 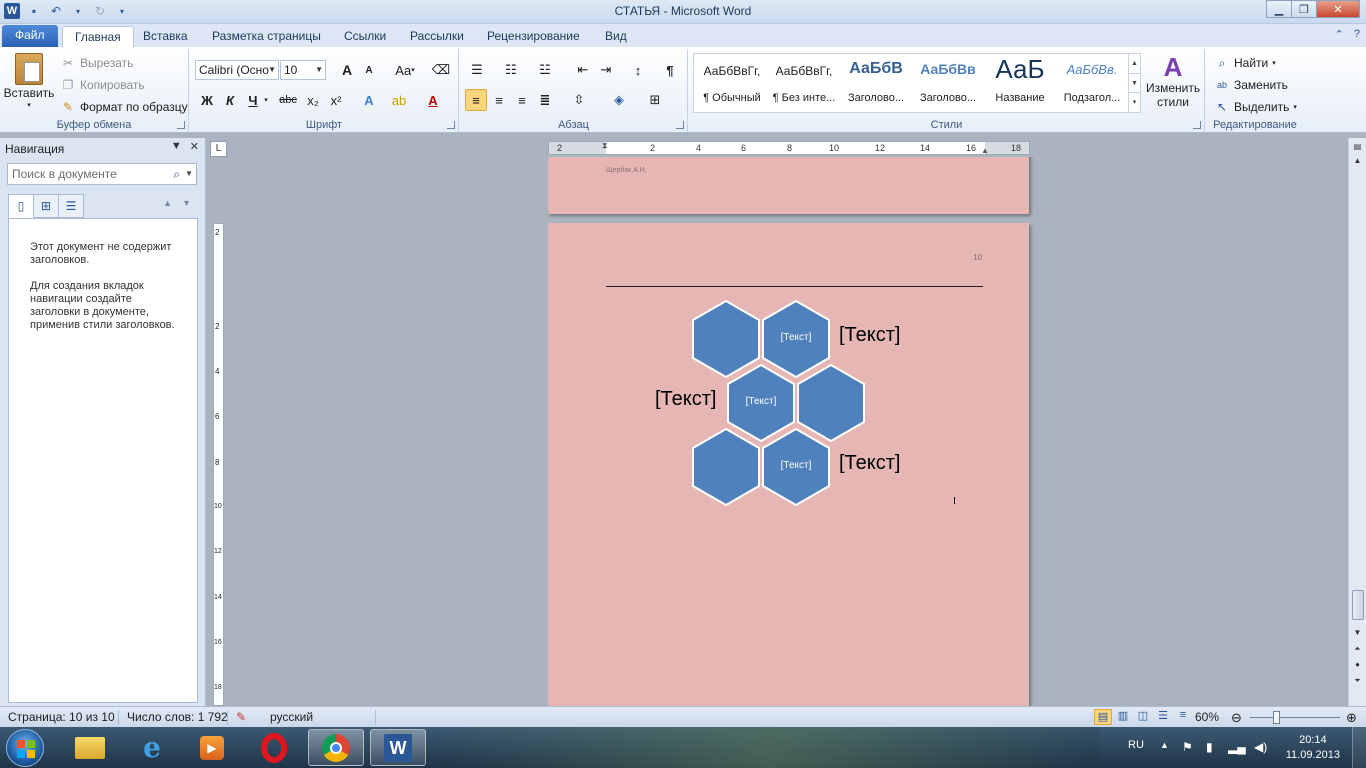 I want to click on side-text-2: [Текст], so click(x=685, y=399).